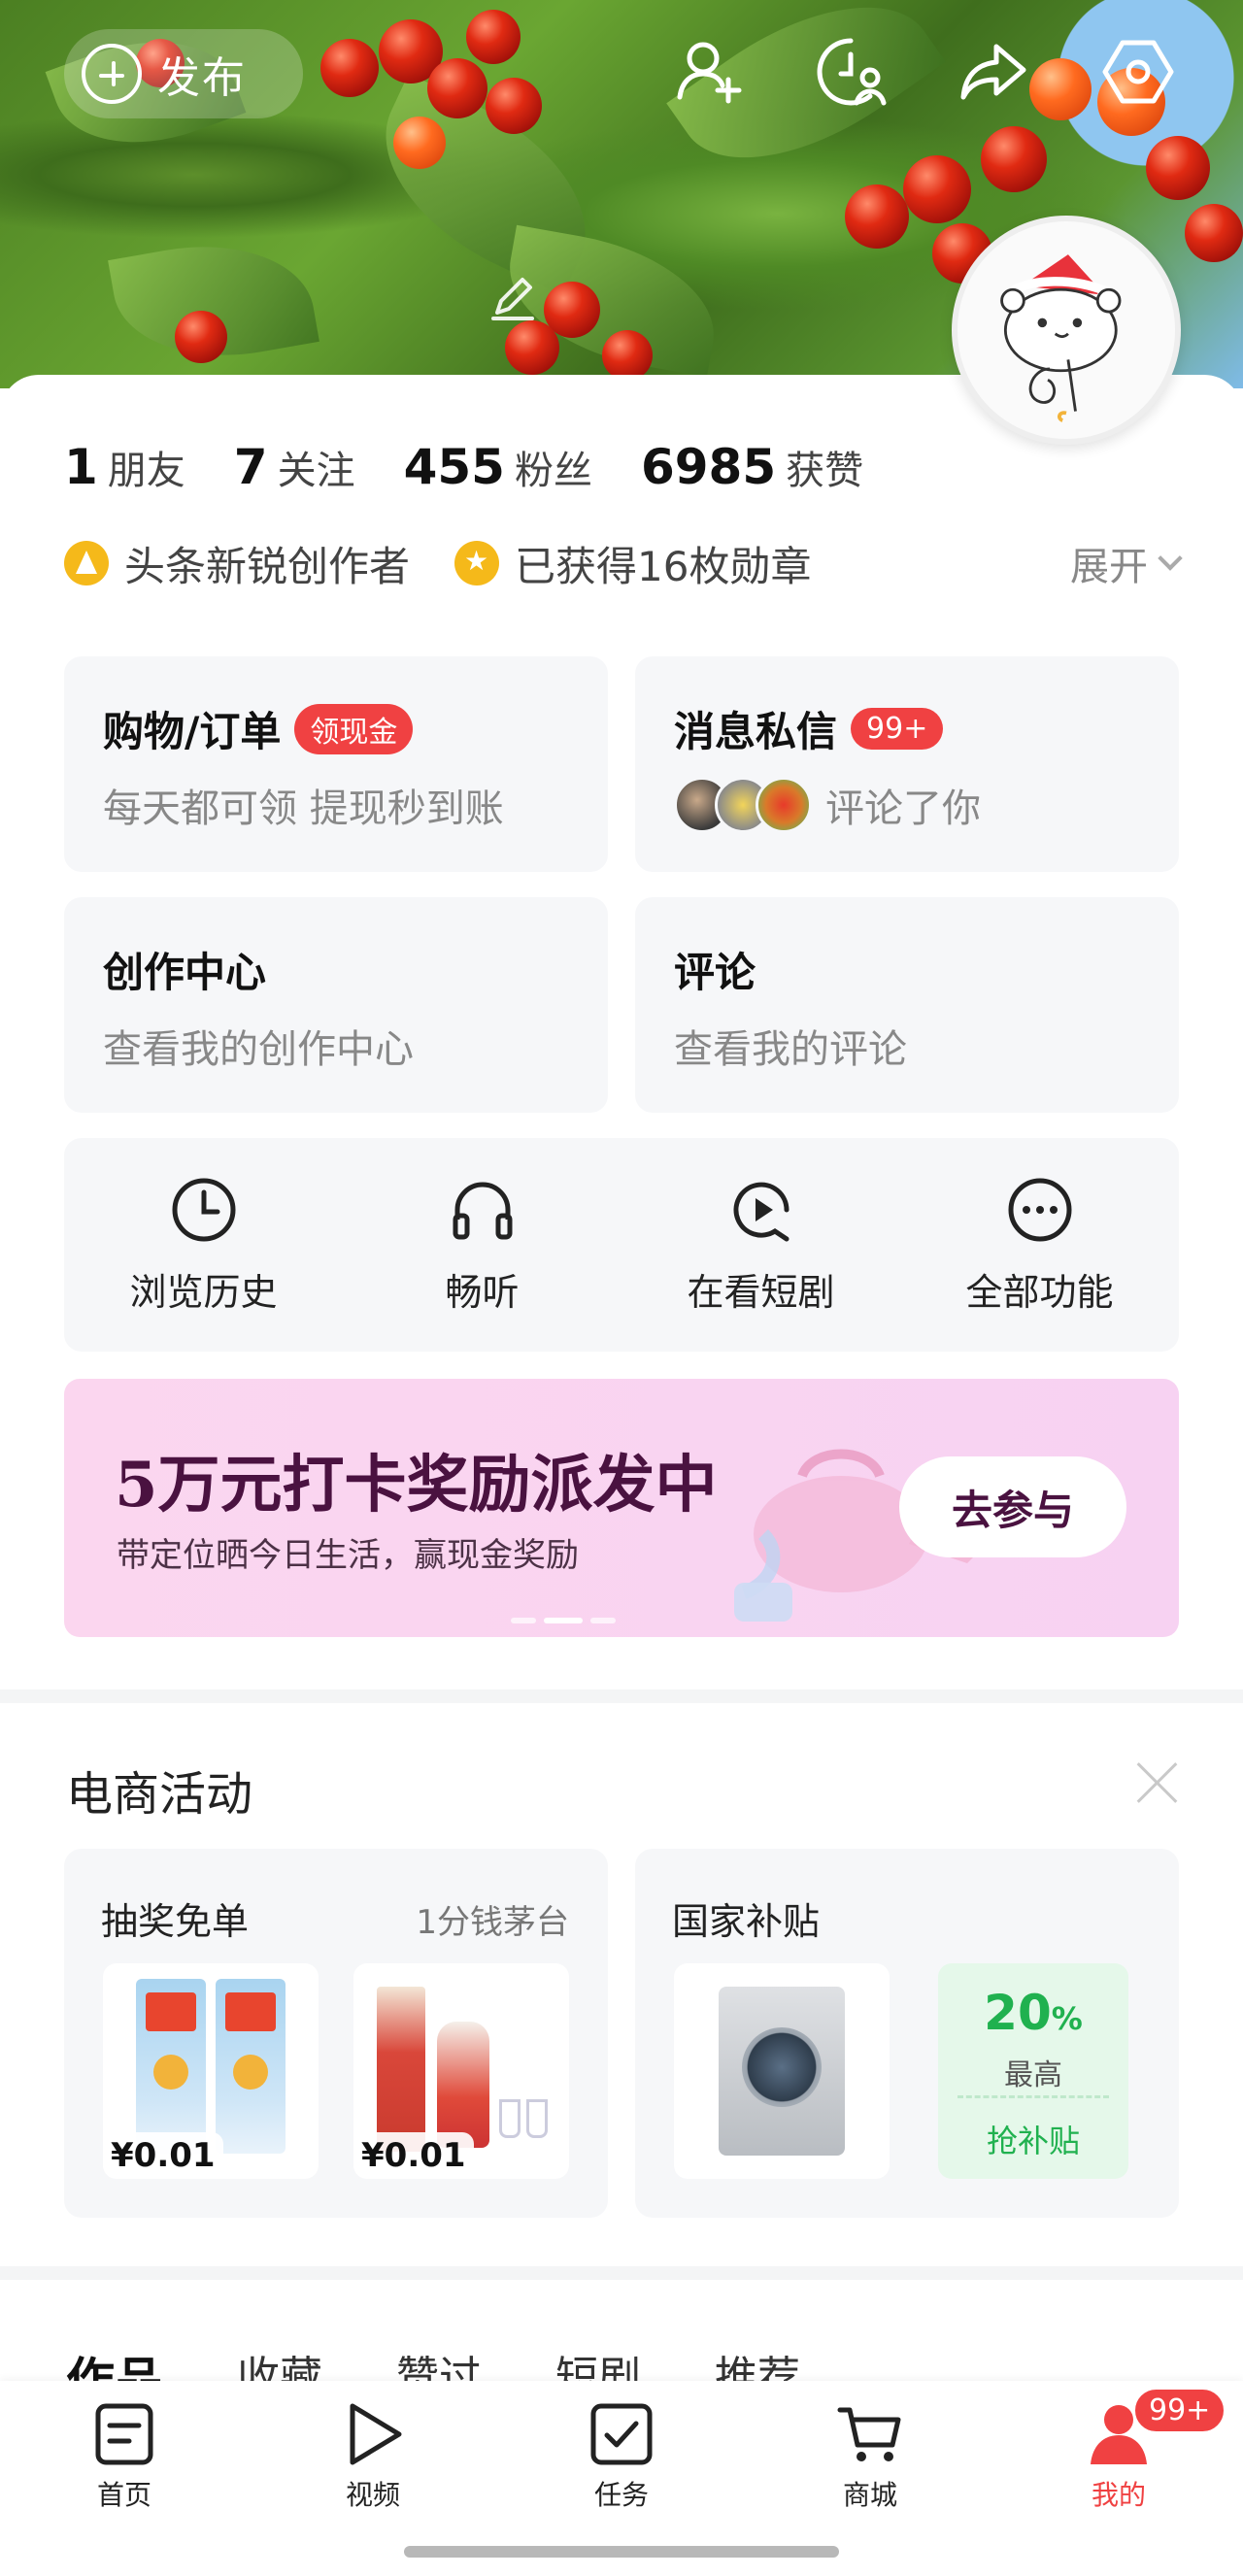 The height and width of the screenshot is (2576, 1243). I want to click on join-button: 去参与, so click(1012, 1507).